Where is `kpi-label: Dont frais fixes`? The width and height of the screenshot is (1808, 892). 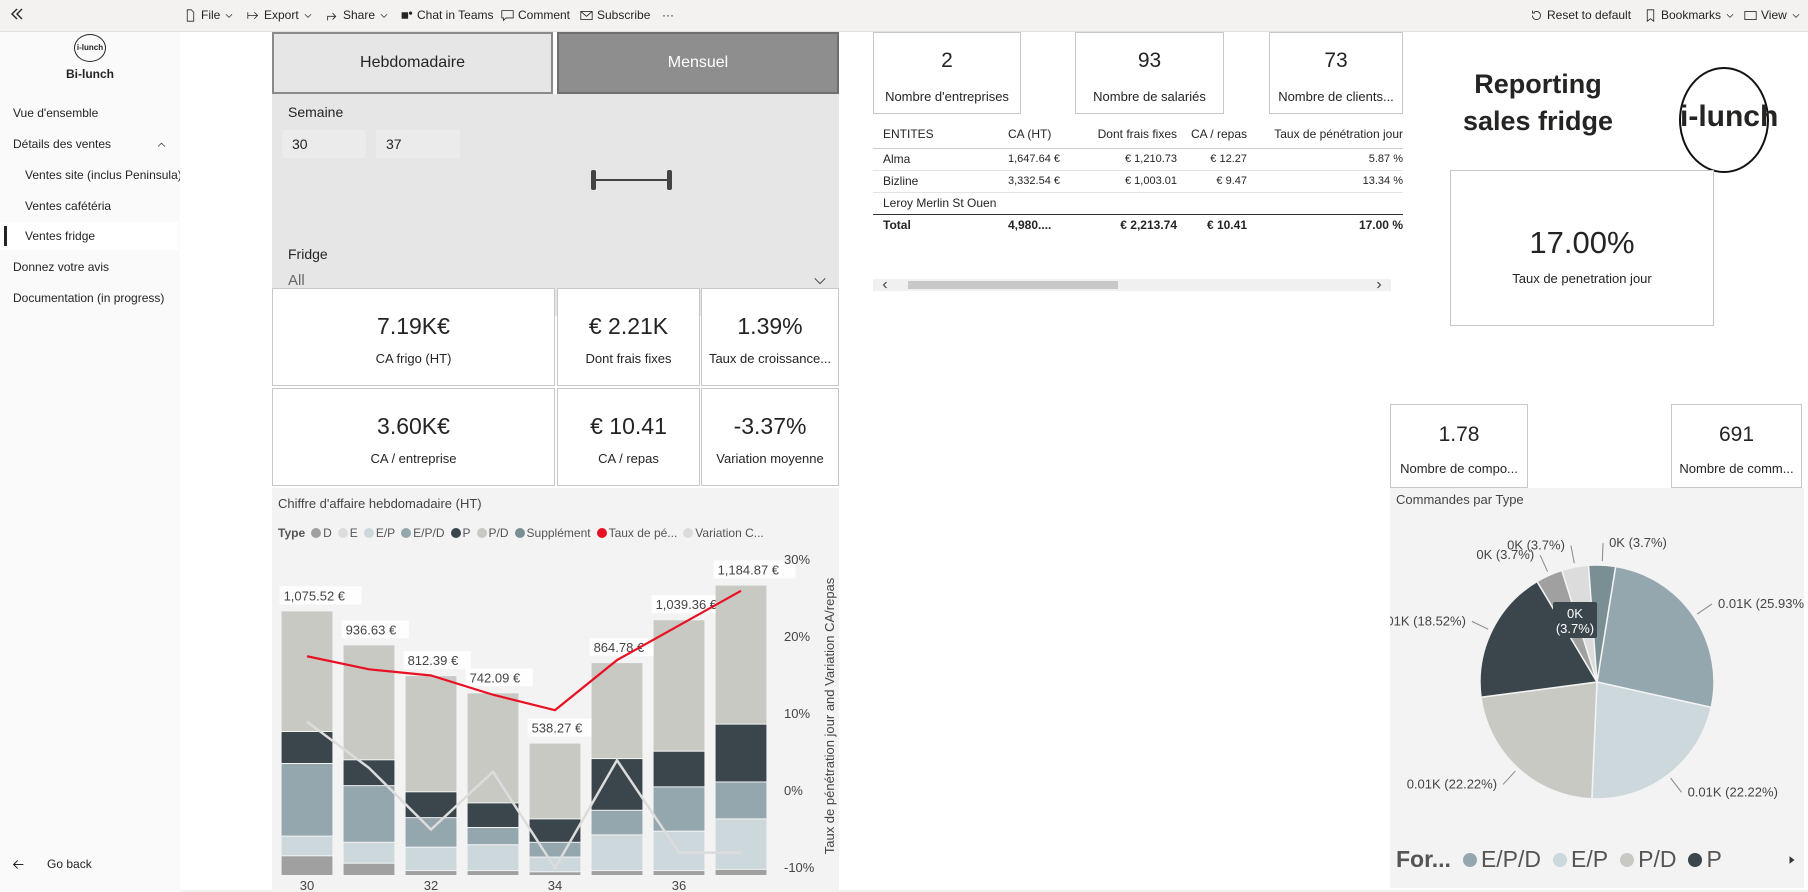 kpi-label: Dont frais fixes is located at coordinates (628, 358).